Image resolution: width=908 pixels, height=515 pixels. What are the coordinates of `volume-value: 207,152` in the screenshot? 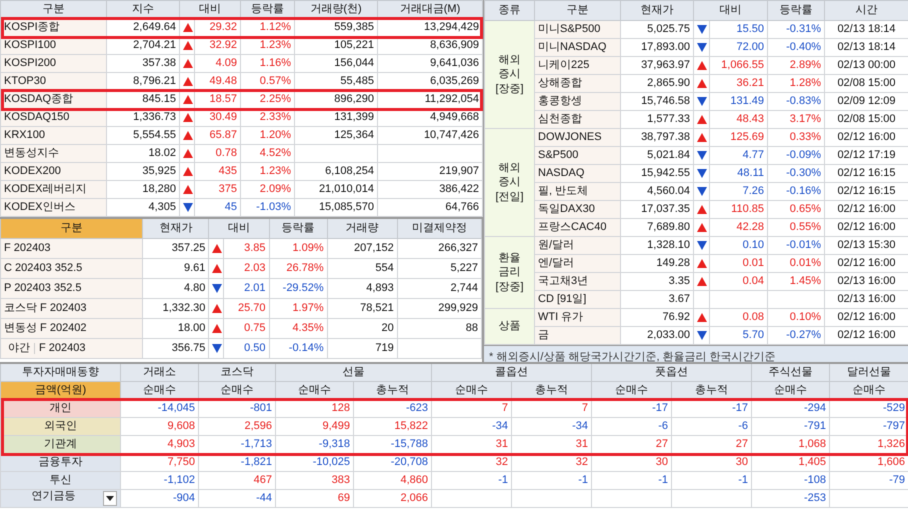 It's located at (362, 248).